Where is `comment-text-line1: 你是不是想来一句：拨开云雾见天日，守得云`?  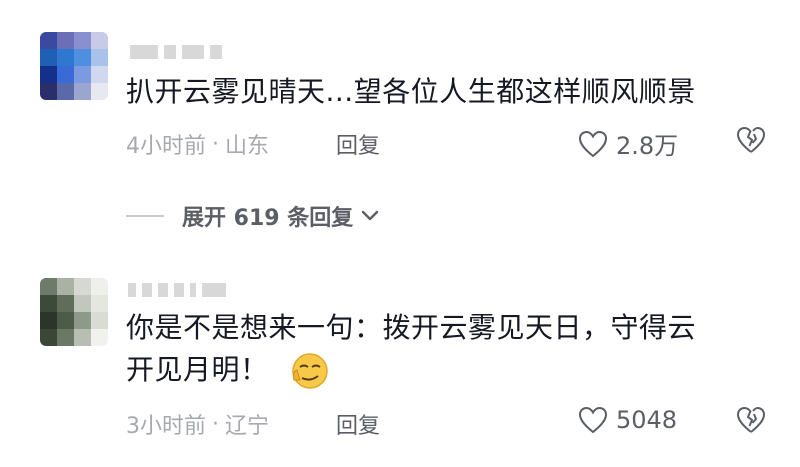
comment-text-line1: 你是不是想来一句：拨开云雾见天日，守得云 is located at coordinates (411, 327).